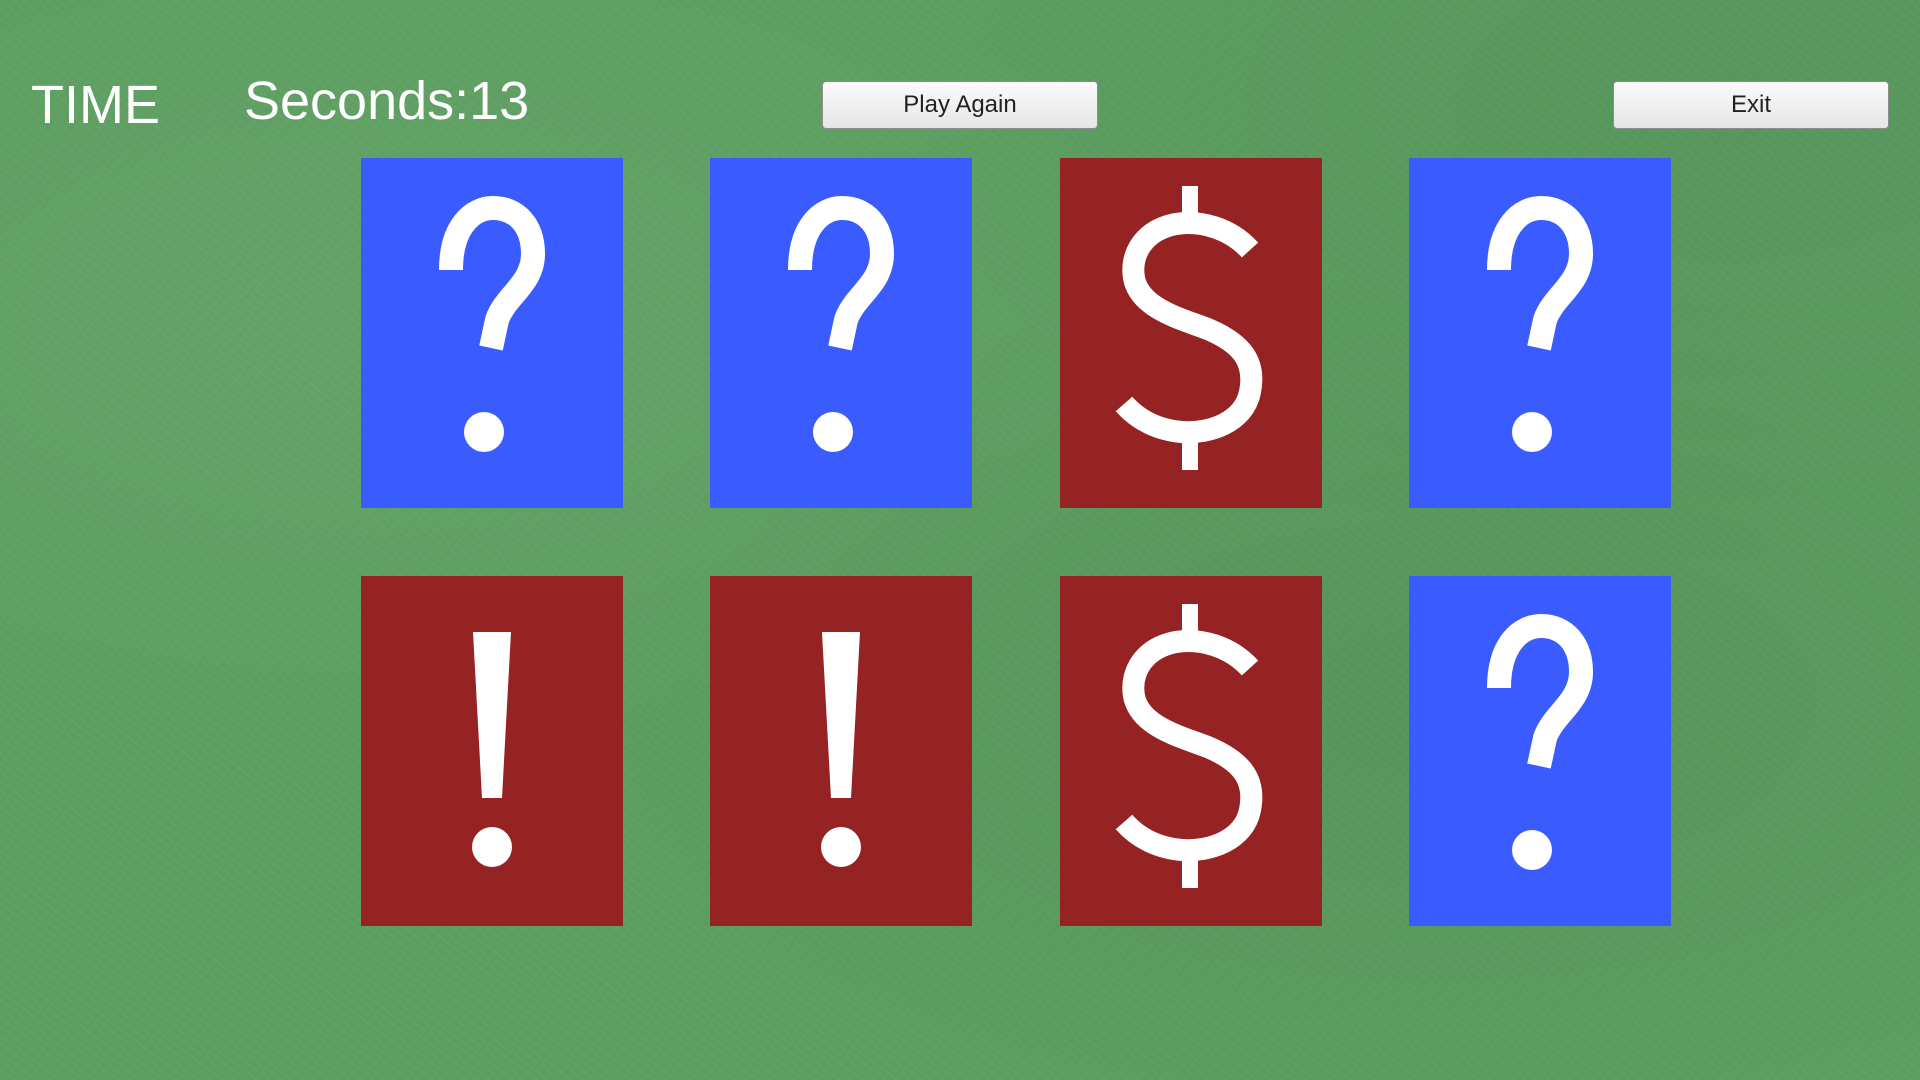  Describe the element at coordinates (960, 105) in the screenshot. I see `play-again-button: Play Again` at that location.